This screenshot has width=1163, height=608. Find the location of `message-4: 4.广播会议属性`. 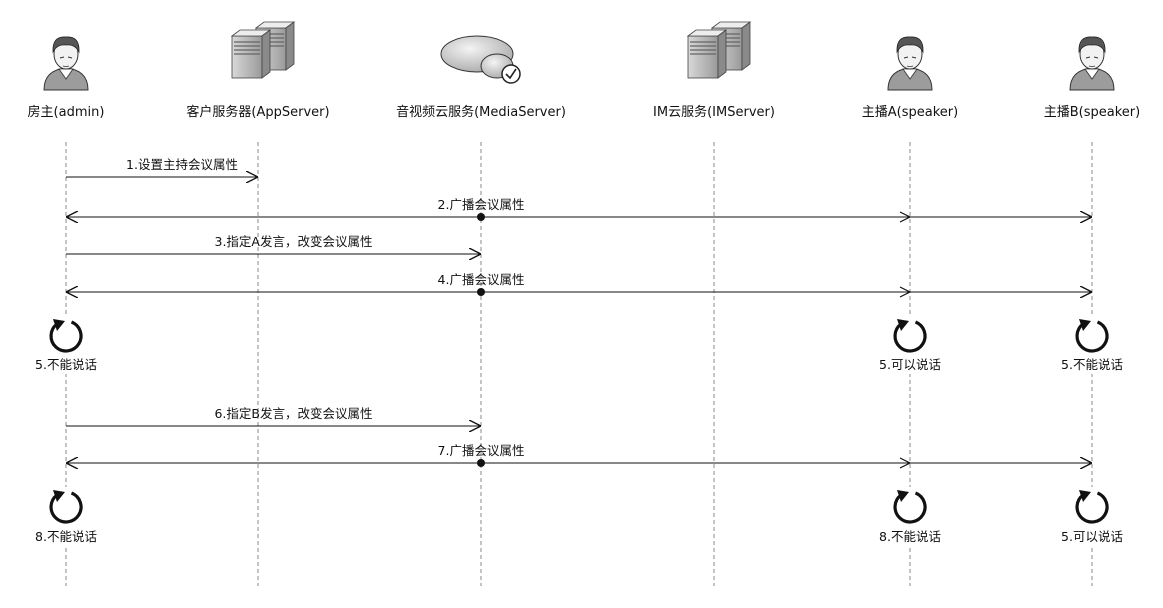

message-4: 4.广播会议属性 is located at coordinates (579, 284).